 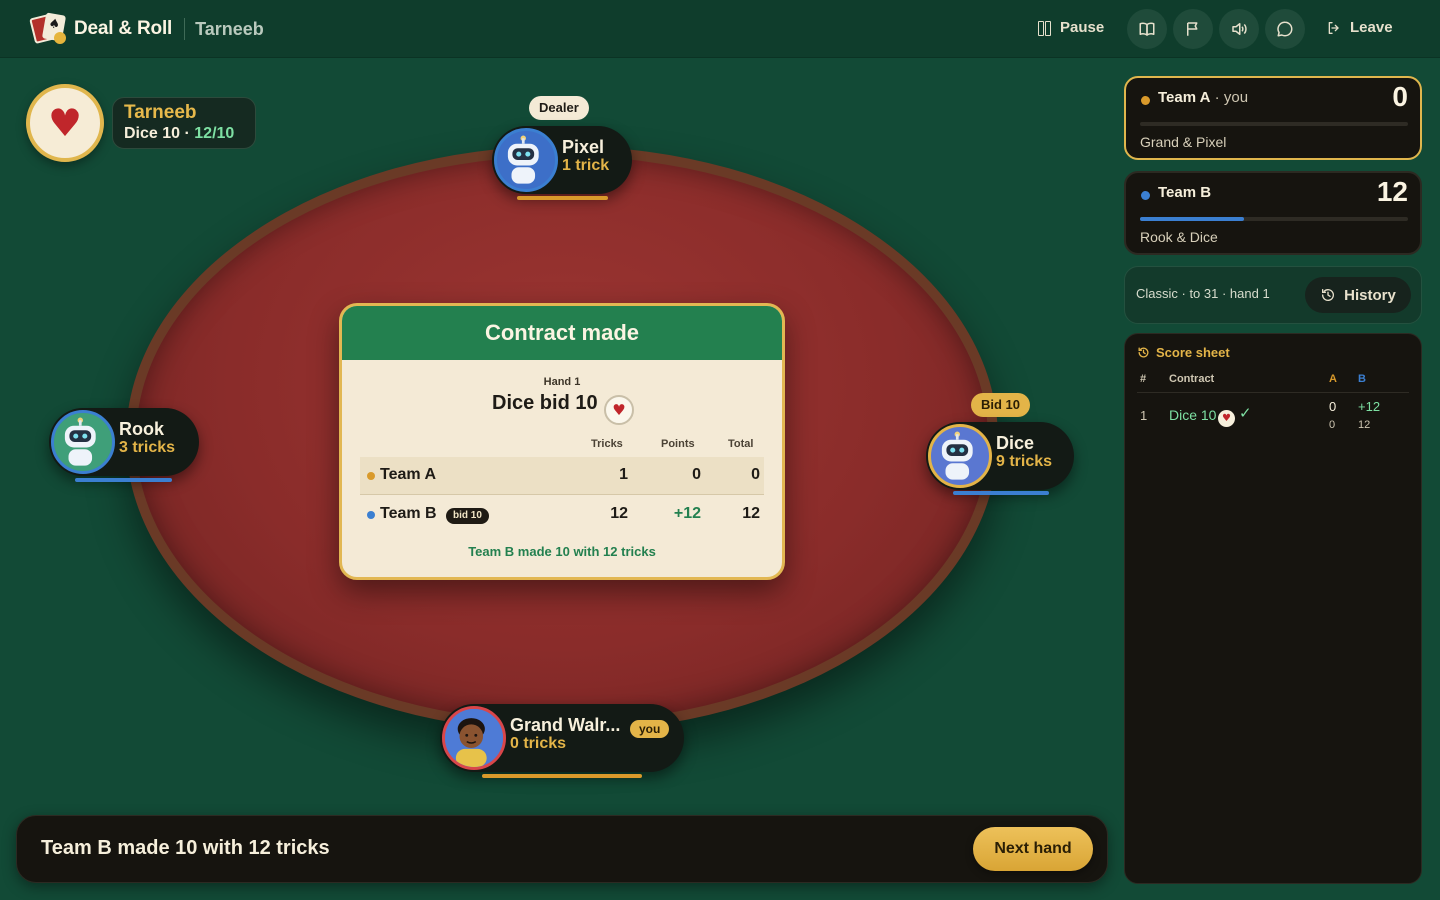 I want to click on seat-name: Rook, so click(x=141, y=429).